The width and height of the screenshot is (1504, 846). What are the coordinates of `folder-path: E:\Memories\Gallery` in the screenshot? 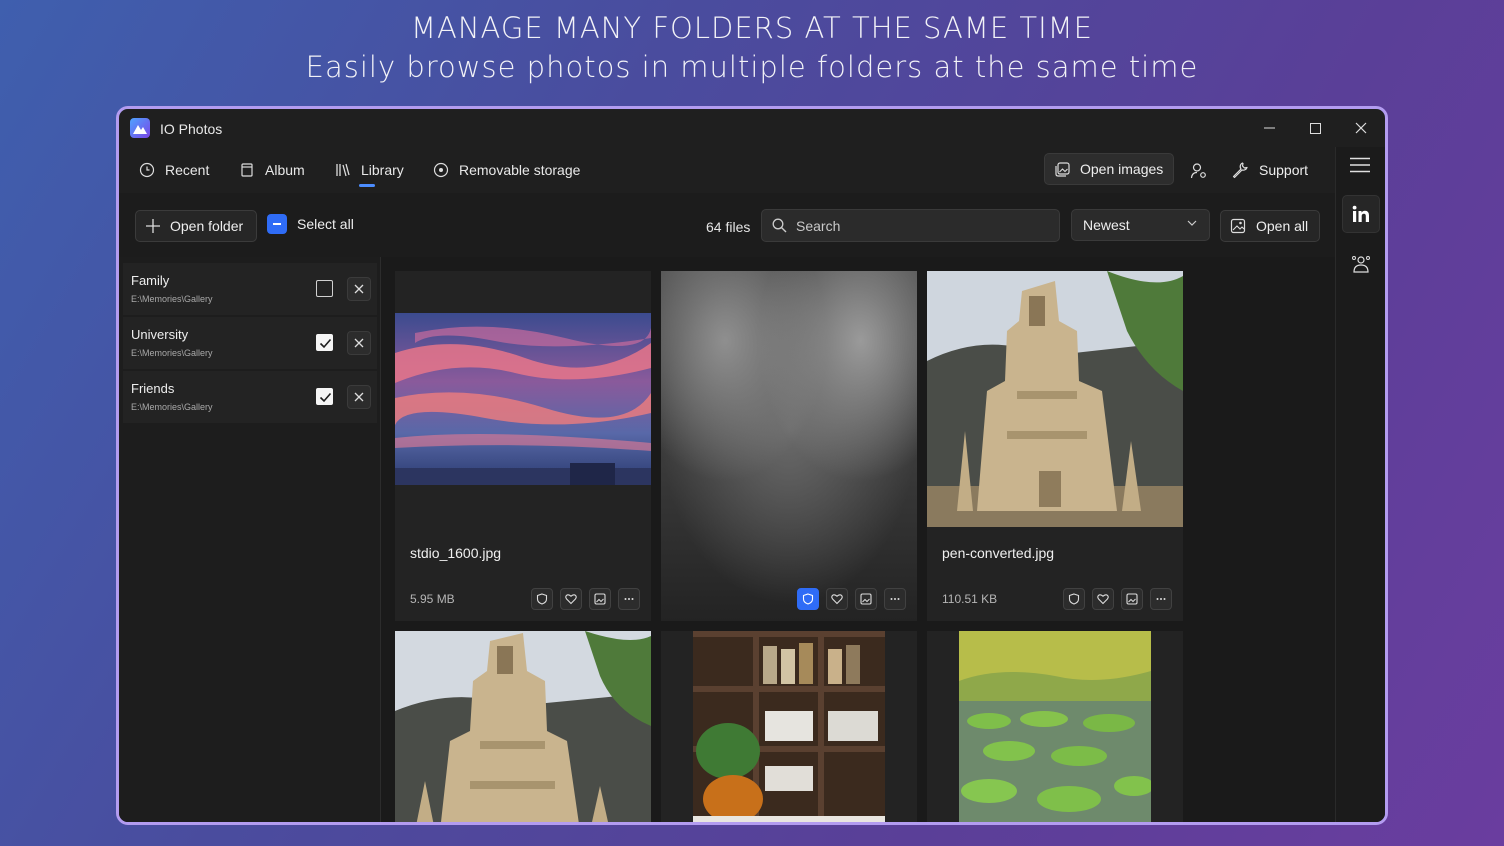 It's located at (172, 299).